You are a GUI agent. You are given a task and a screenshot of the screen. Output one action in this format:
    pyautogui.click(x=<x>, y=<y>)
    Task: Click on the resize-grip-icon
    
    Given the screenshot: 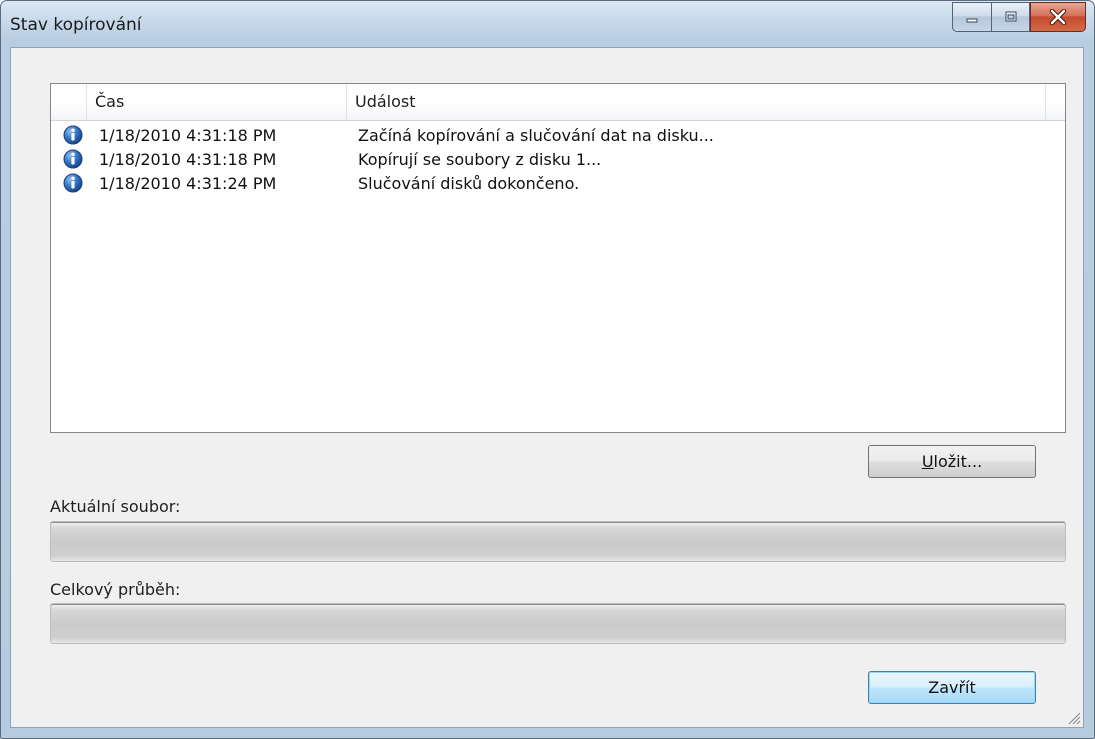 What is the action you would take?
    pyautogui.click(x=1073, y=717)
    